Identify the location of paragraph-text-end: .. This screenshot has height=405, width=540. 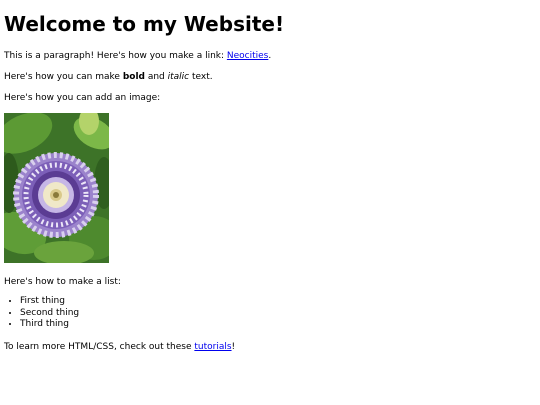
(270, 56).